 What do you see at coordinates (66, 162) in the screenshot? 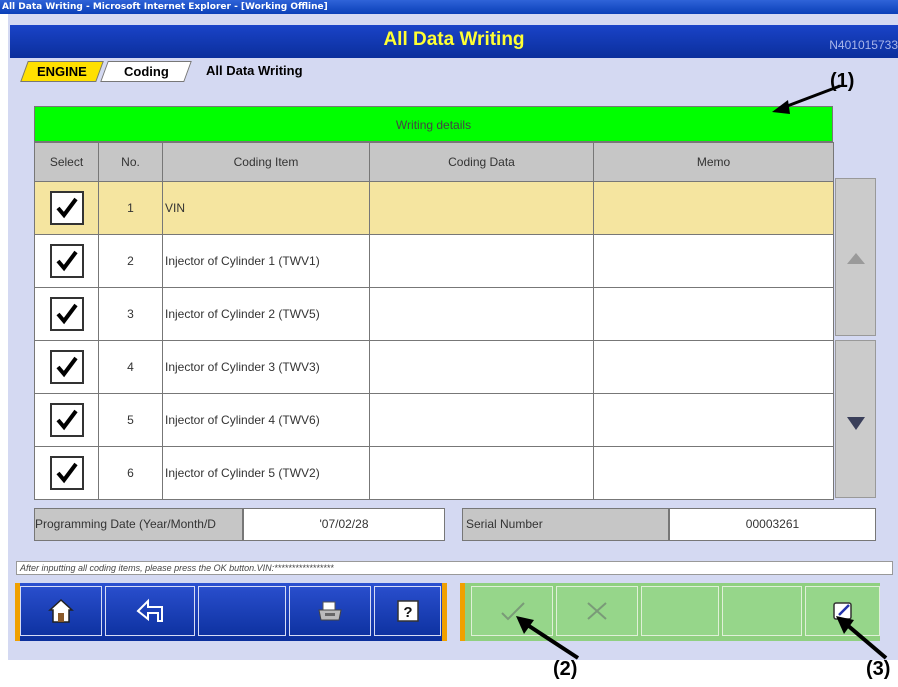
I see `column-header-select: Select` at bounding box center [66, 162].